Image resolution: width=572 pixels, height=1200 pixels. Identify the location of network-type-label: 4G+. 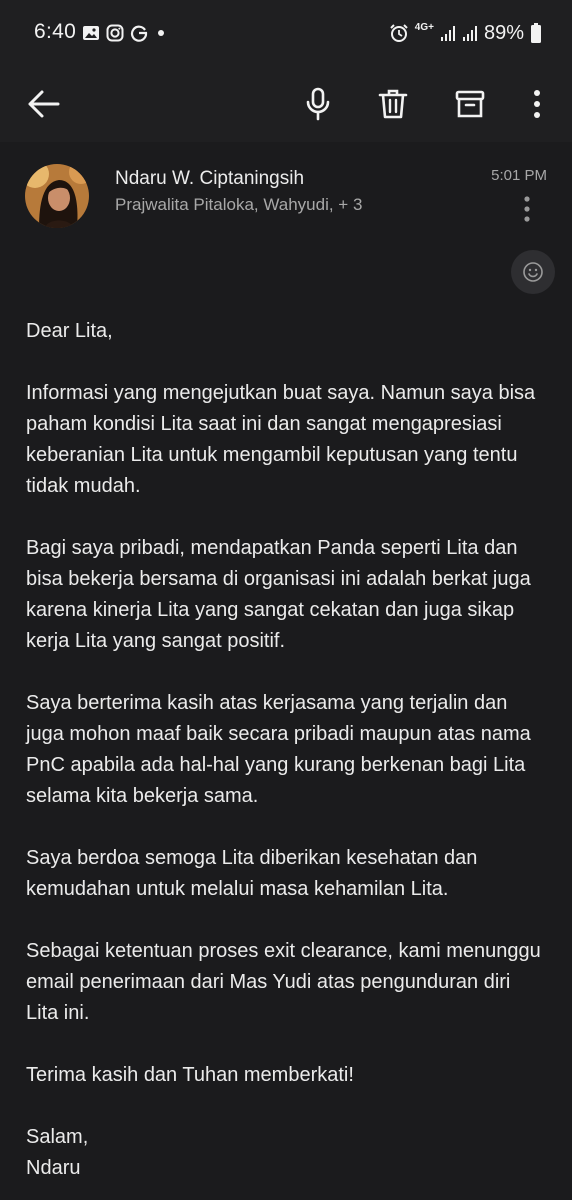
(424, 27).